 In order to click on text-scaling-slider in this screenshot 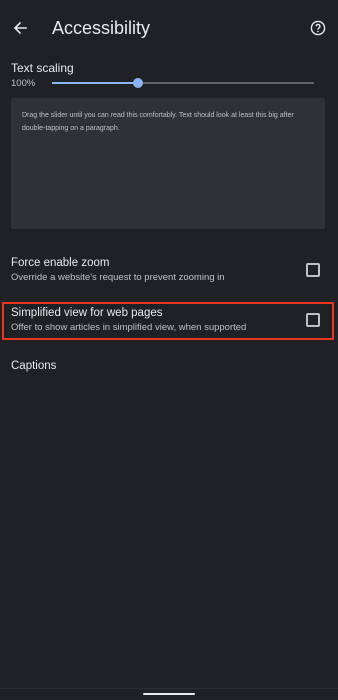, I will do `click(183, 83)`.